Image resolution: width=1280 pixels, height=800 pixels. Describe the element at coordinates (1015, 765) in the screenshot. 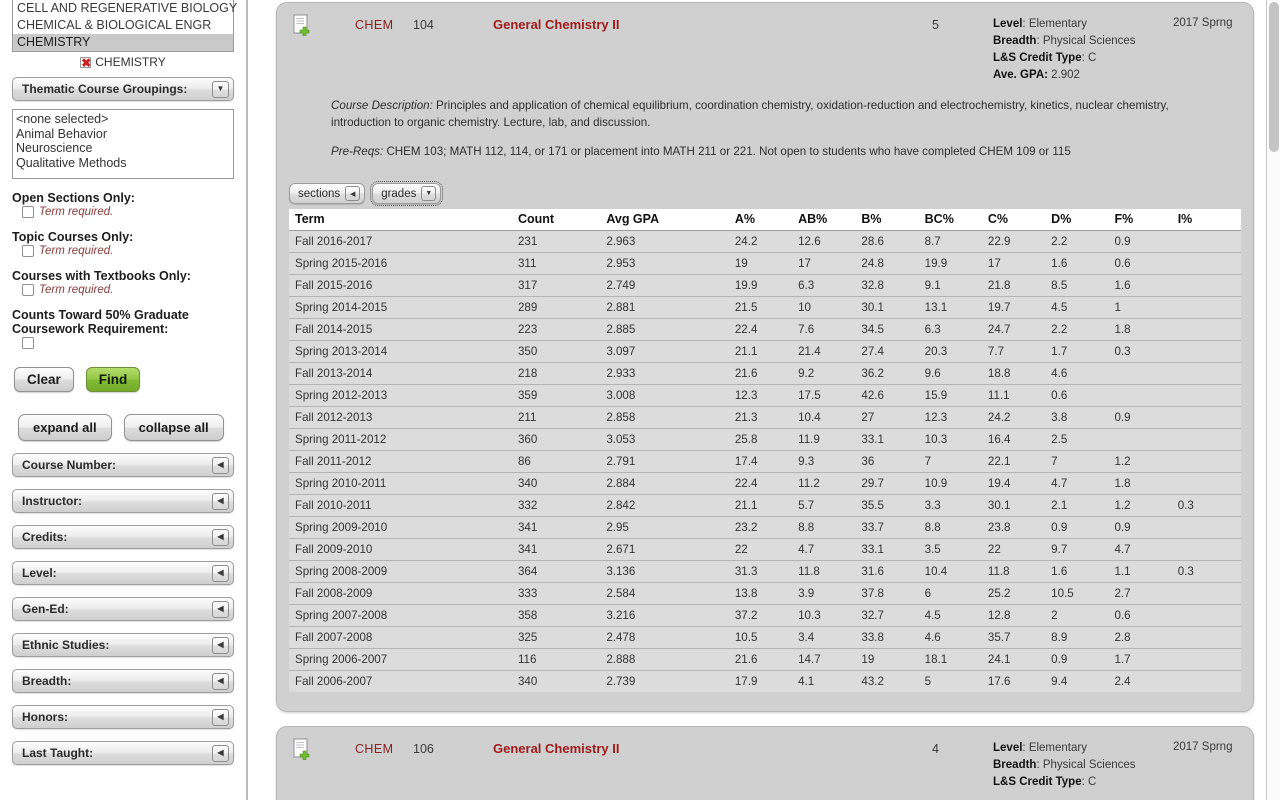

I see `breadth-label: Breadth` at that location.